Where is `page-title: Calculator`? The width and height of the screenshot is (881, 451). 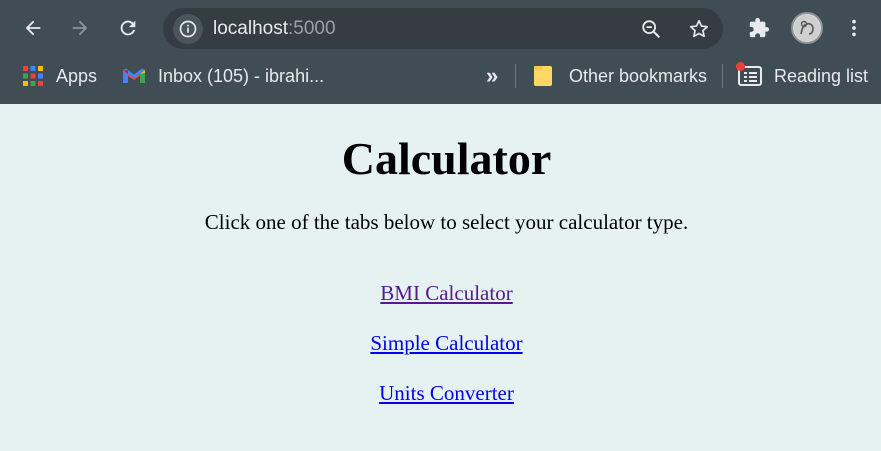
page-title: Calculator is located at coordinates (446, 158).